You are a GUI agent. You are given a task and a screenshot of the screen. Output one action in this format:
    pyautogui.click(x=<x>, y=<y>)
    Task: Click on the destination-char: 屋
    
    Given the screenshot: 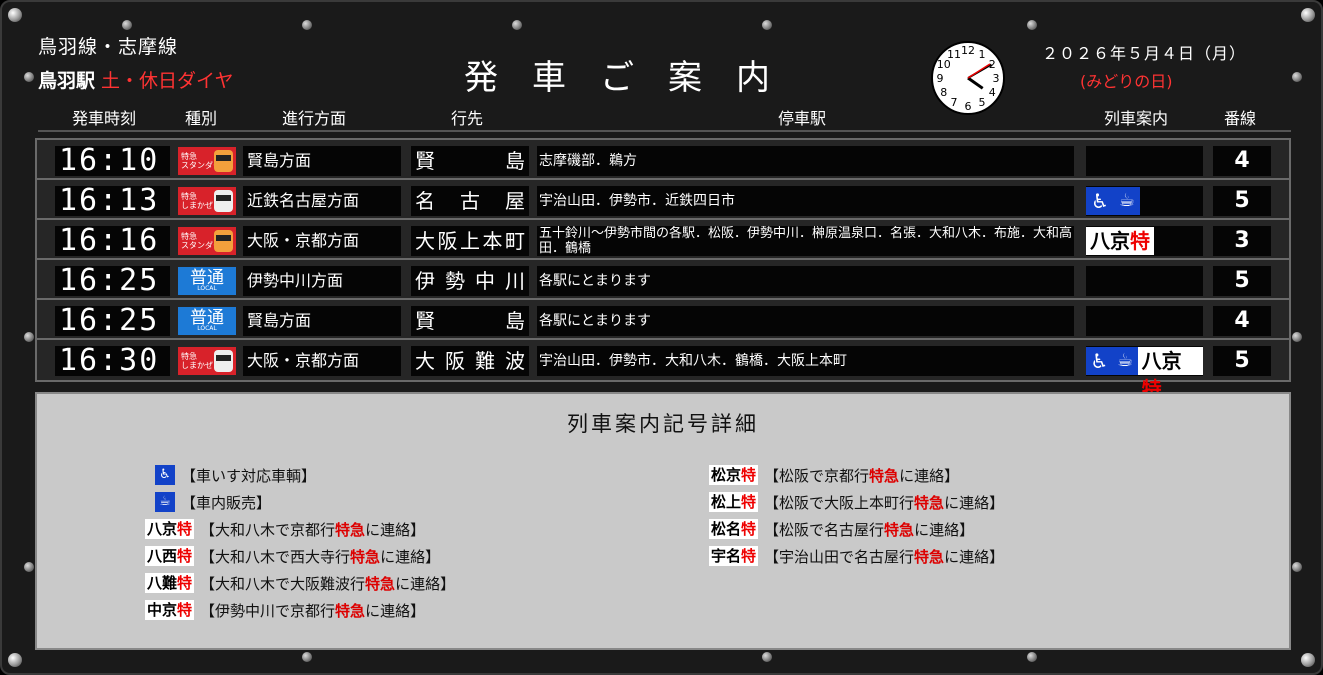 What is the action you would take?
    pyautogui.click(x=515, y=201)
    